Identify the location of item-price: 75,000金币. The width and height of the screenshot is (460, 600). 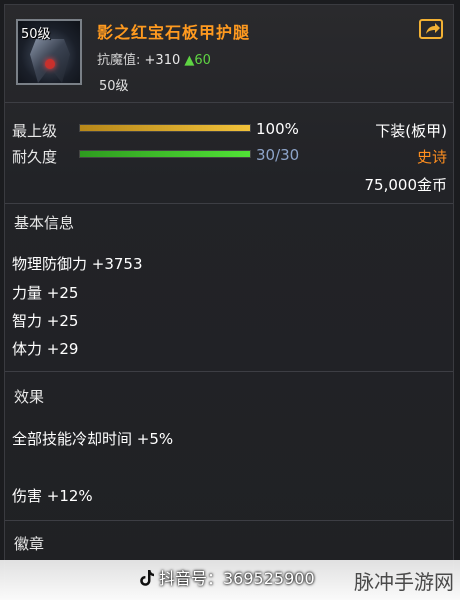
(406, 185).